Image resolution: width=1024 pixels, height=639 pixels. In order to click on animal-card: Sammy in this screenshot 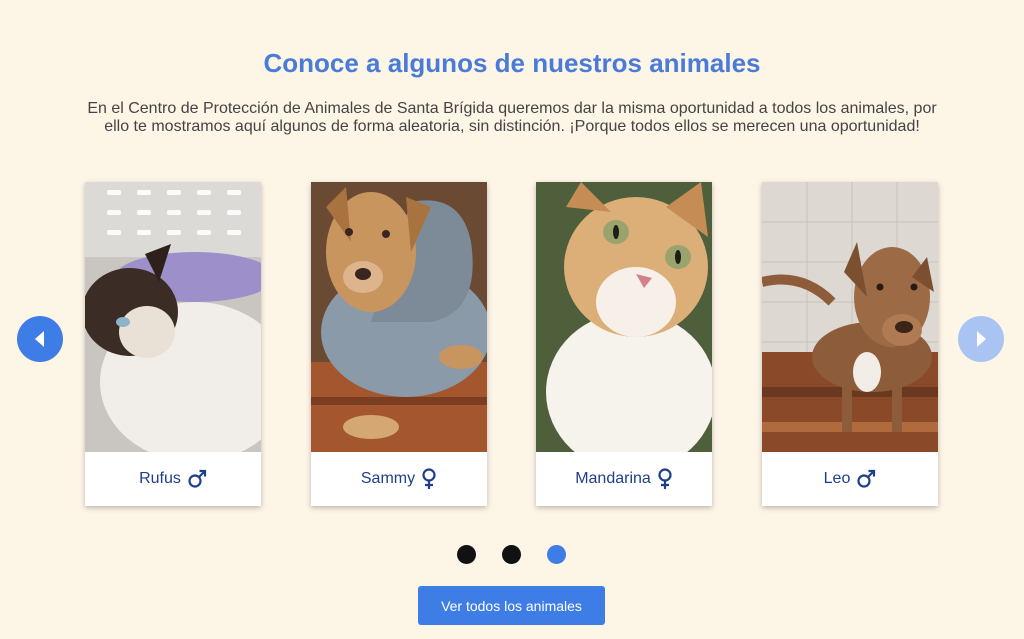, I will do `click(399, 344)`.